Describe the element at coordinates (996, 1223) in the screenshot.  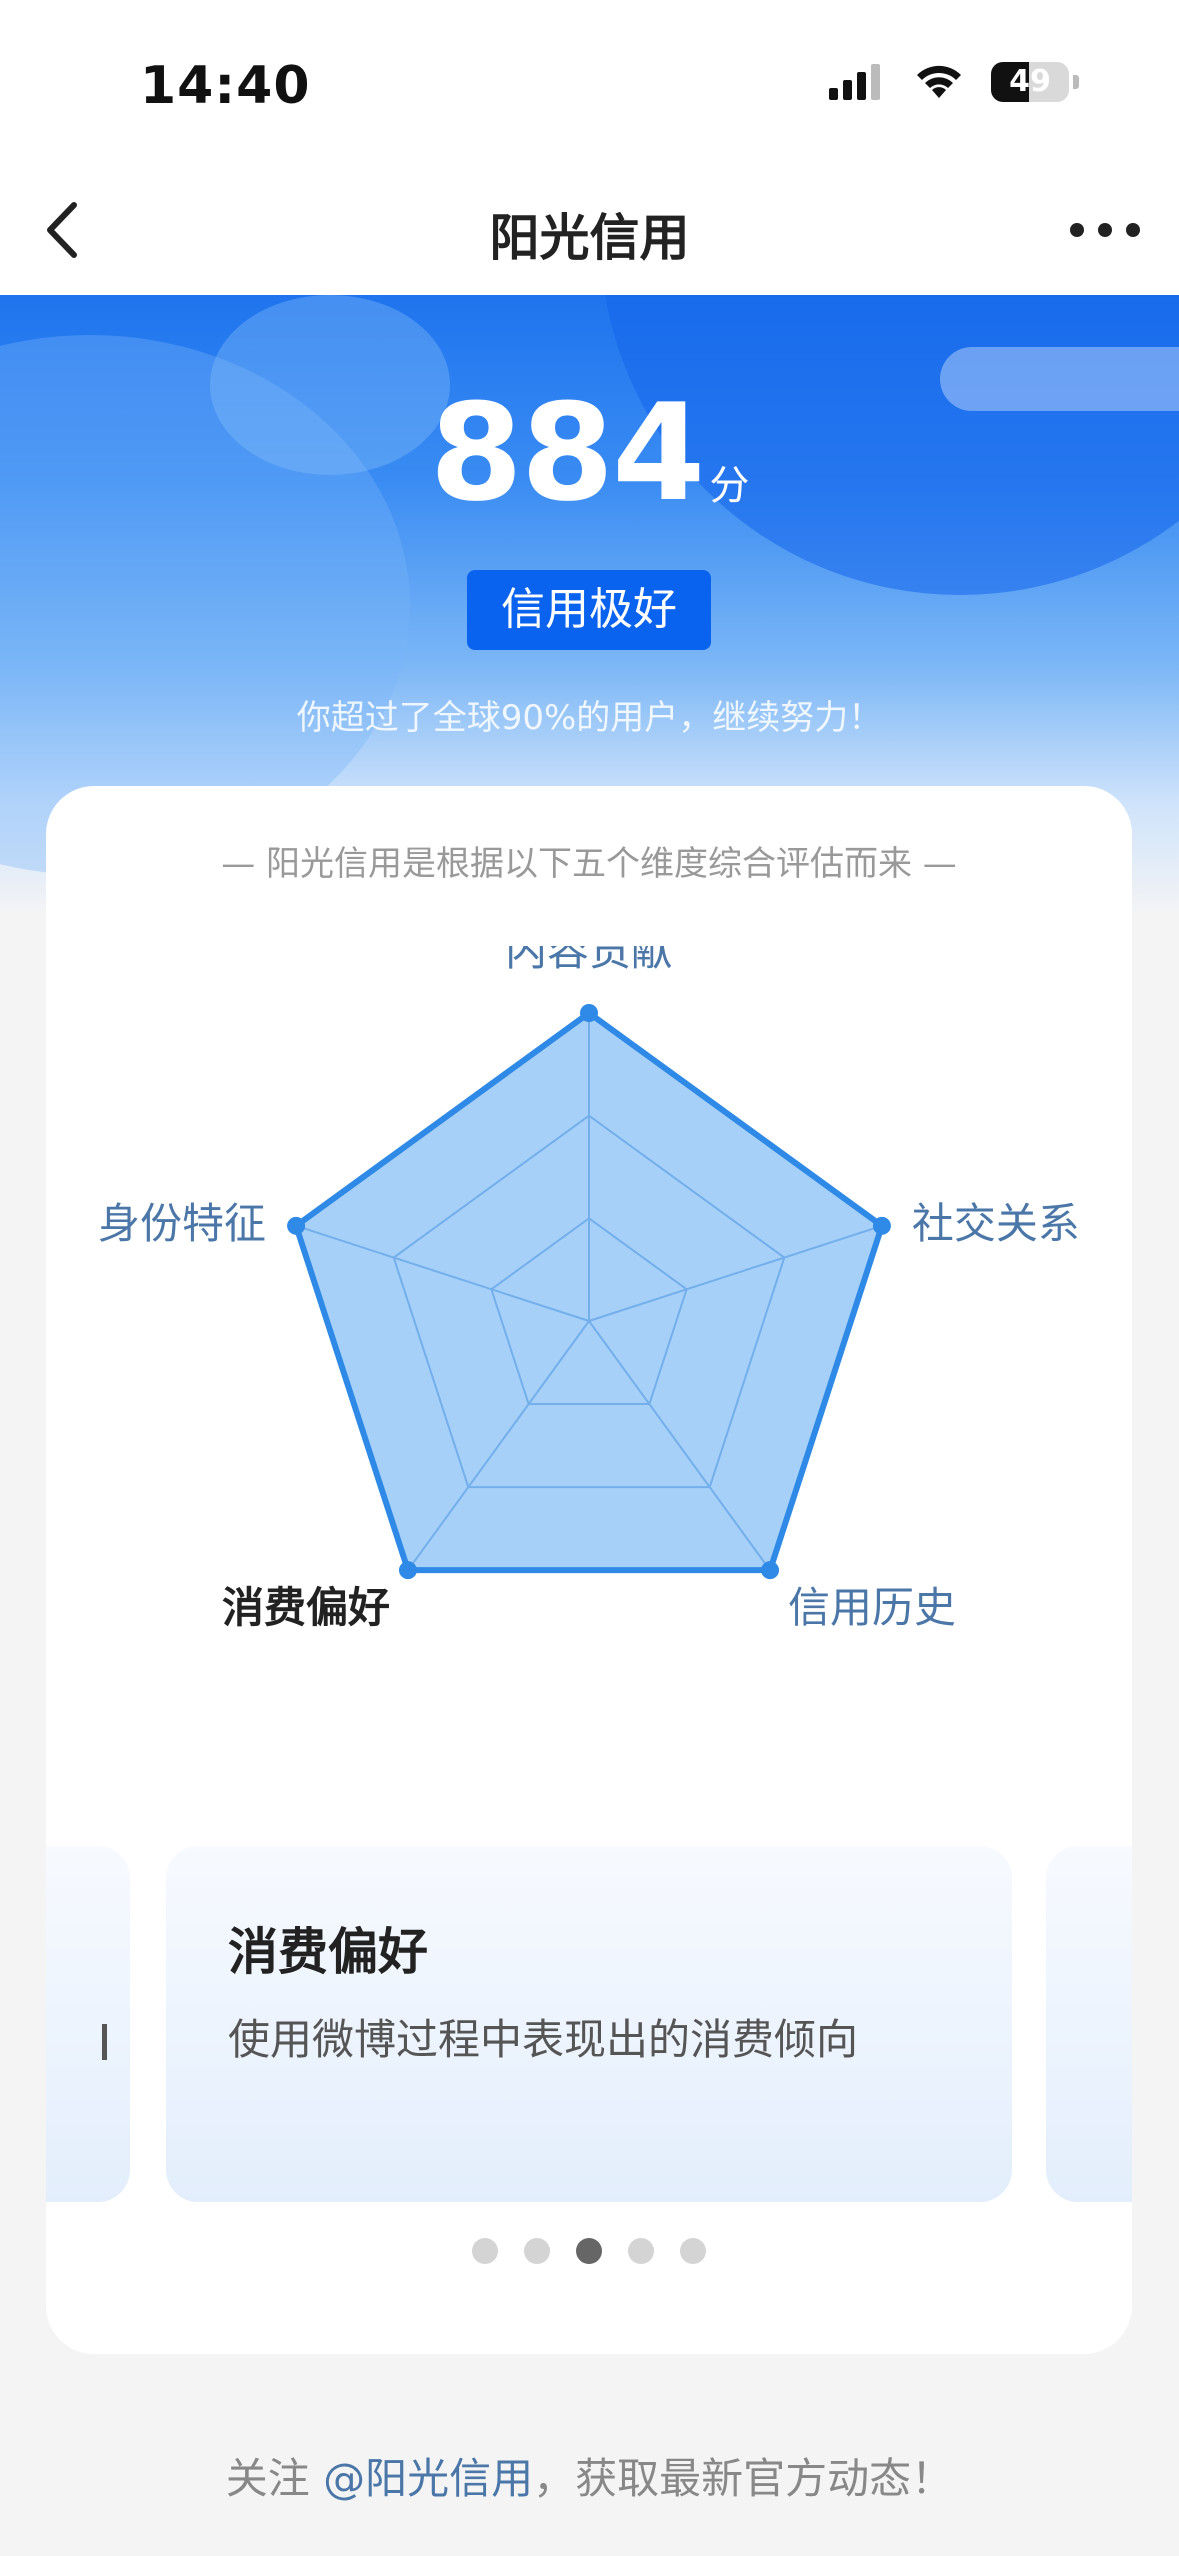
I see `radar-axis-label: 社交关系` at that location.